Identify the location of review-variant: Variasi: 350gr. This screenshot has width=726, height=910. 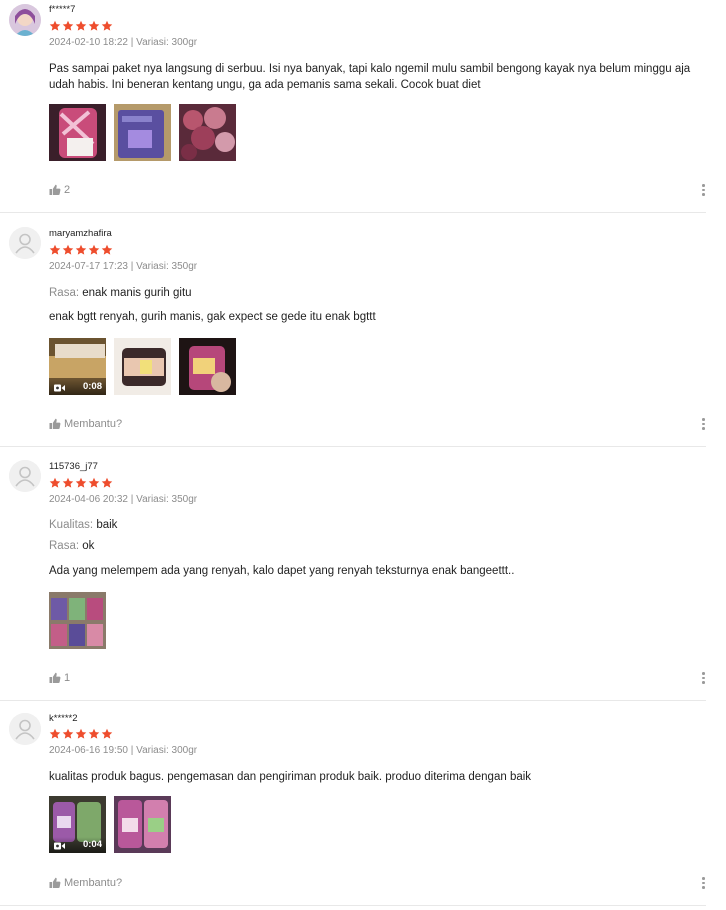
(167, 266).